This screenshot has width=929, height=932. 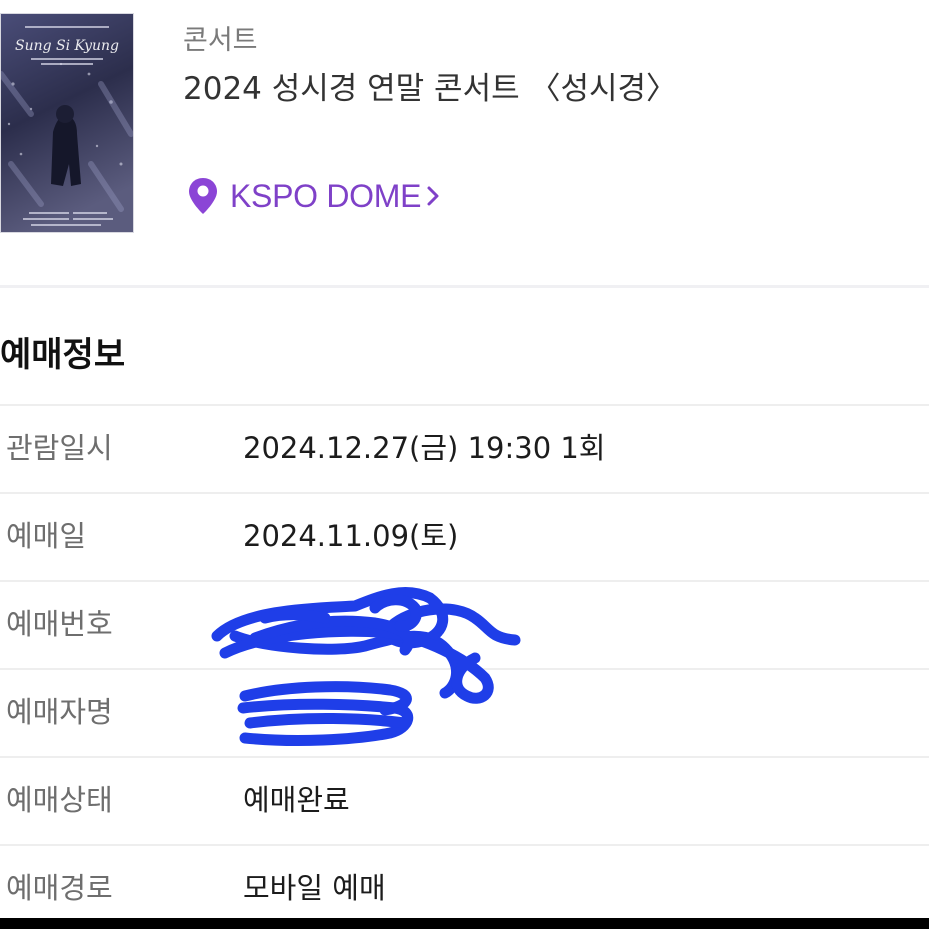 I want to click on venue-link: KSPO DOME, so click(x=313, y=196).